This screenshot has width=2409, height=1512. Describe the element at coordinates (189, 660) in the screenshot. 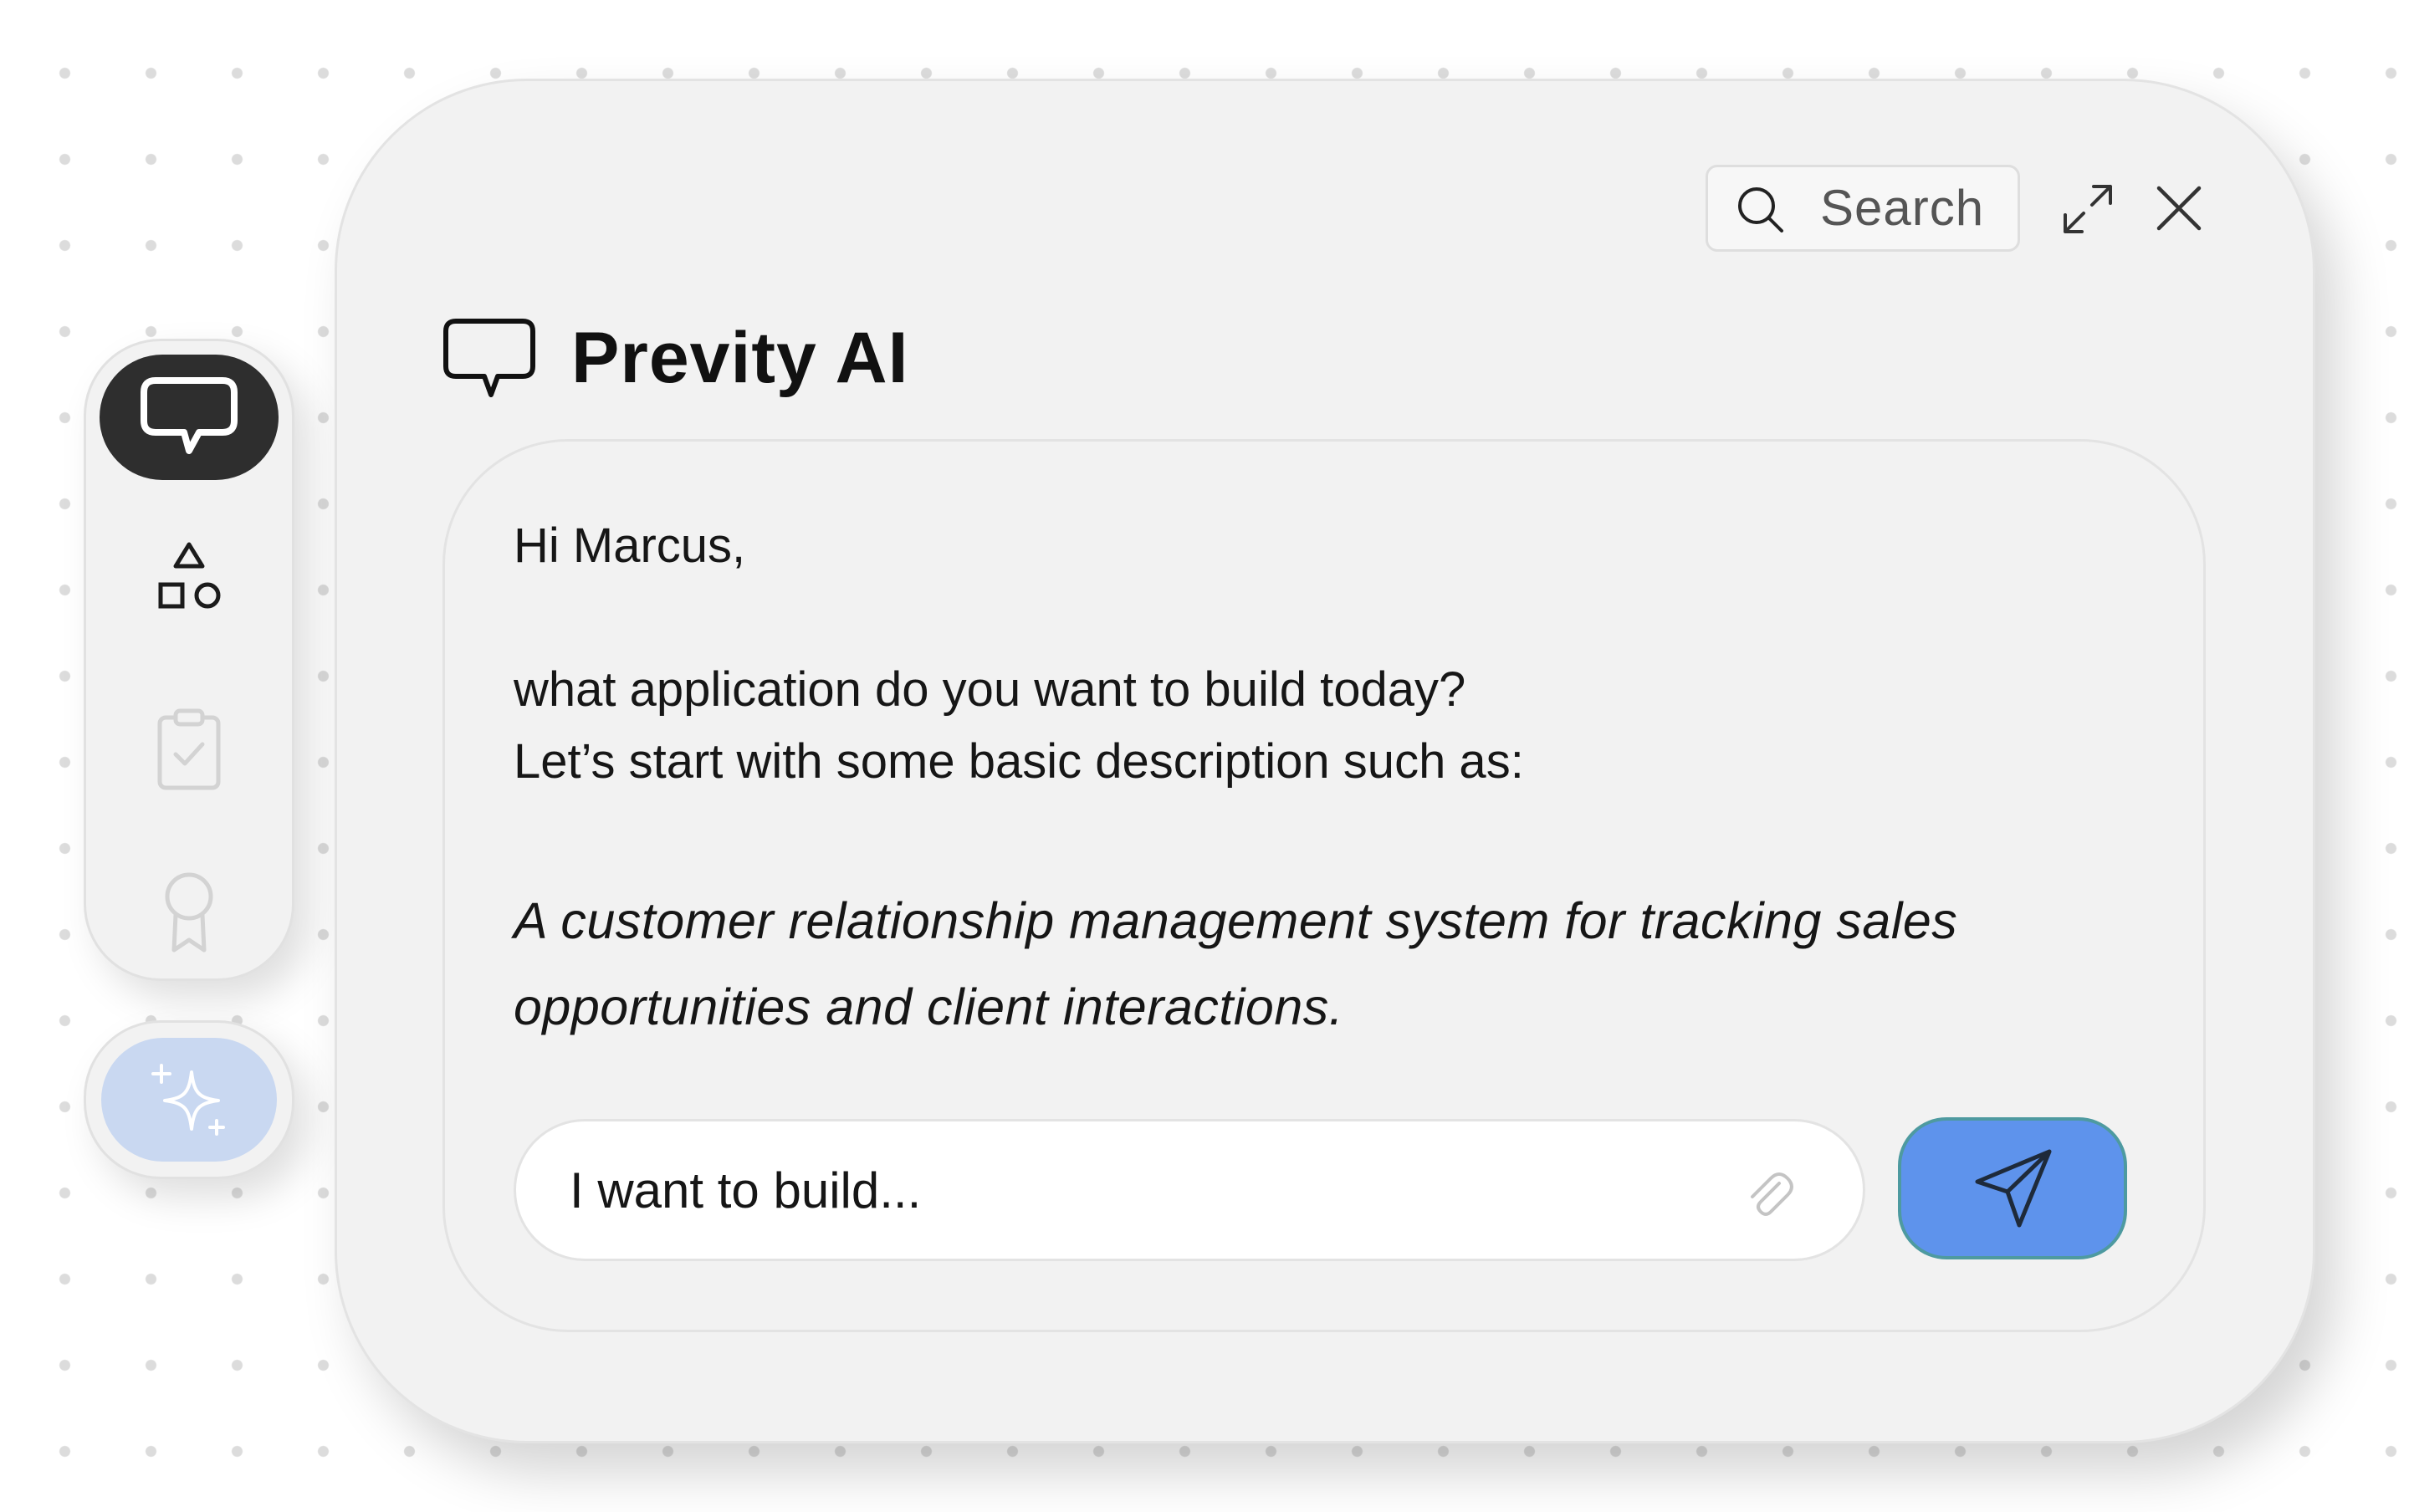

I see `side-rail` at that location.